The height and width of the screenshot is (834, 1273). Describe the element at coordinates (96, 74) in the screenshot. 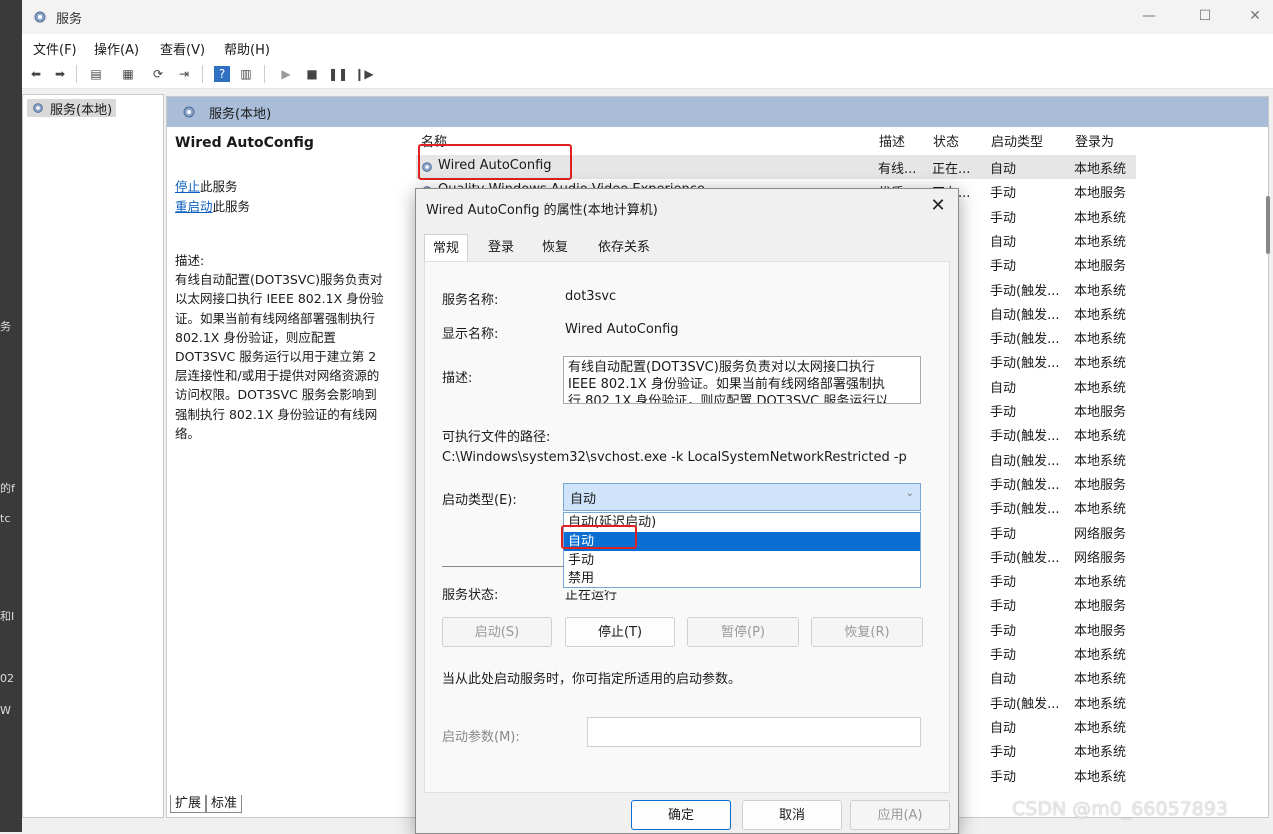

I see `console-tree-icon: ▤` at that location.